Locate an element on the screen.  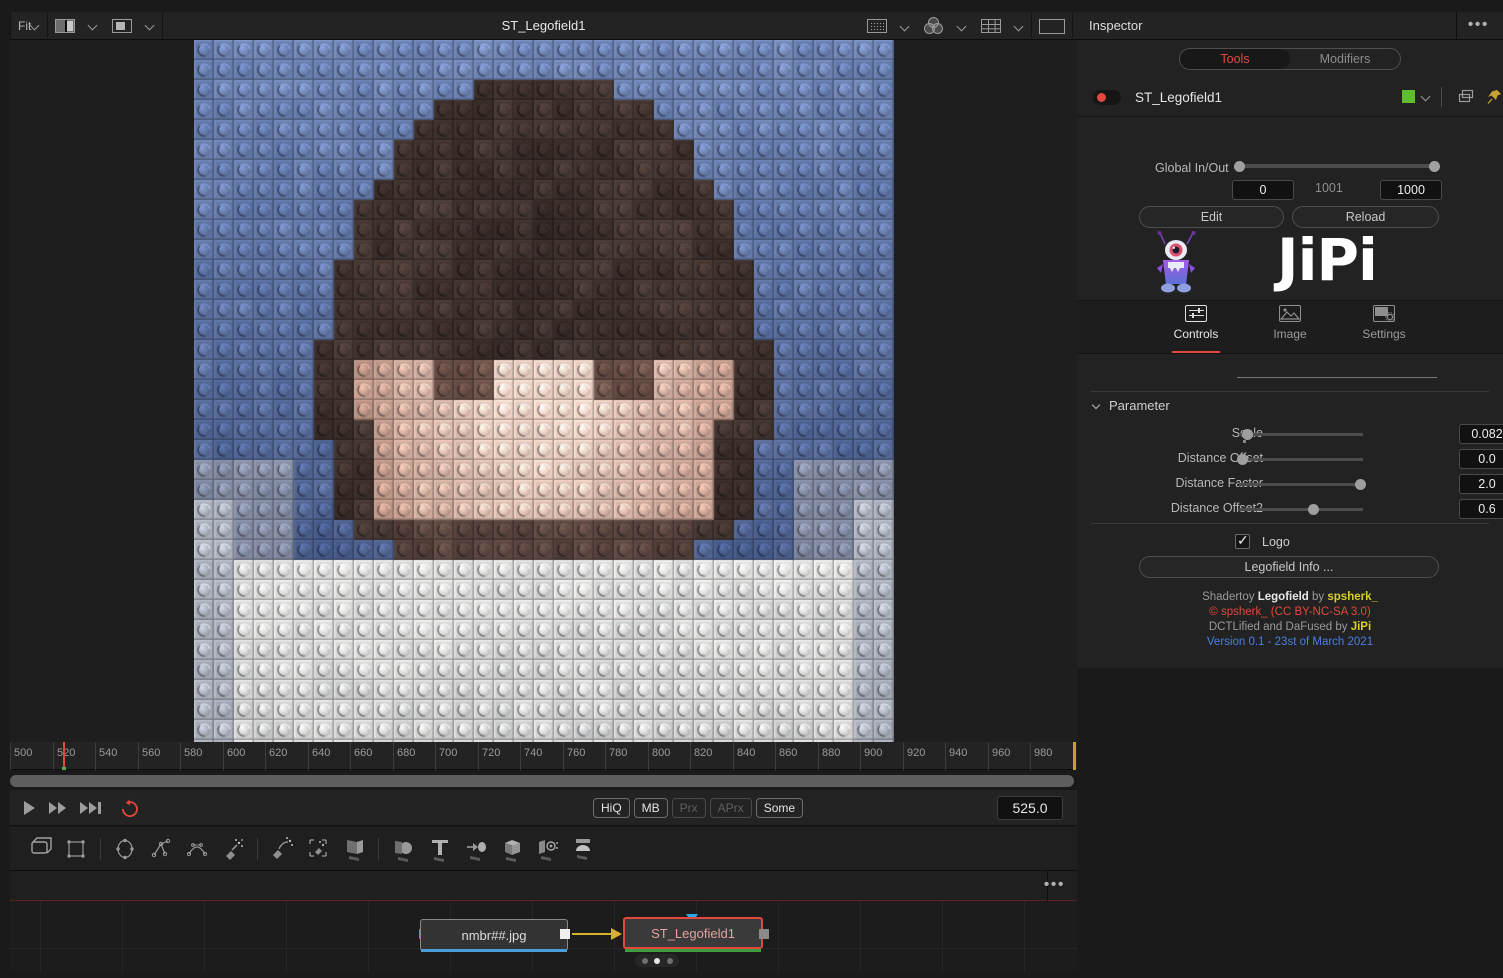
reload-button: Reload is located at coordinates (1365, 217).